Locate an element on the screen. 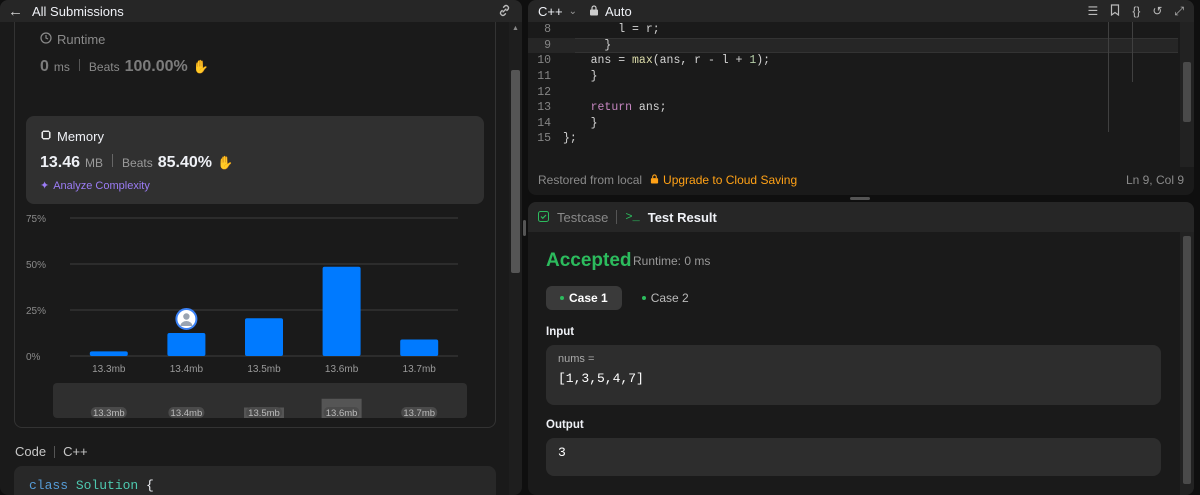 Image resolution: width=1200 pixels, height=495 pixels. braces-icon: {} is located at coordinates (1136, 11).